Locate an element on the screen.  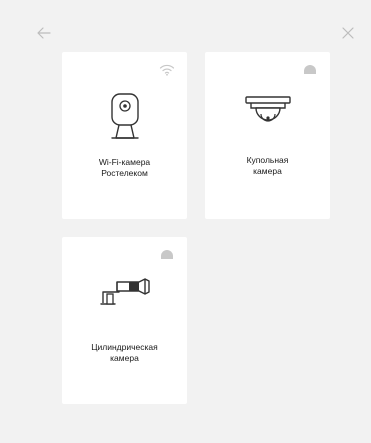
camera-card-bullet: Цилиндрическая камера is located at coordinates (124, 320).